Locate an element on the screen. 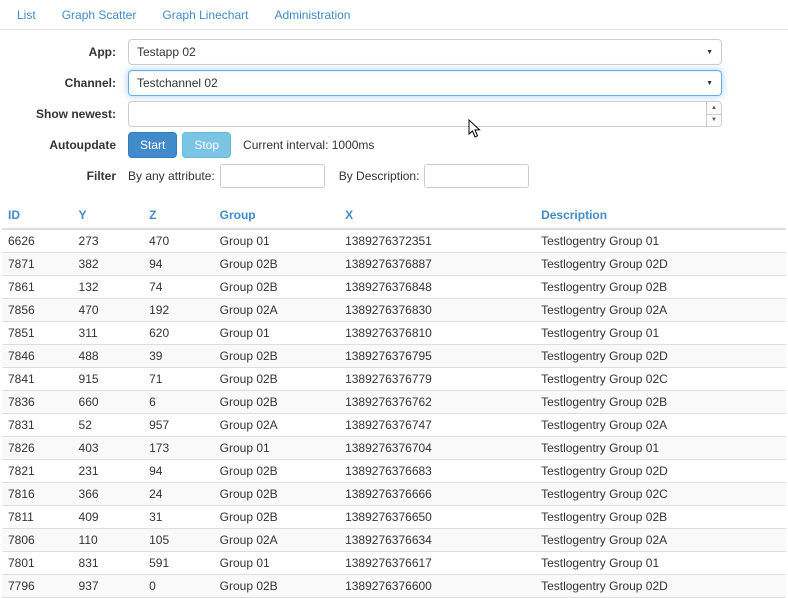 This screenshot has width=788, height=598. by-attribute-input is located at coordinates (272, 176).